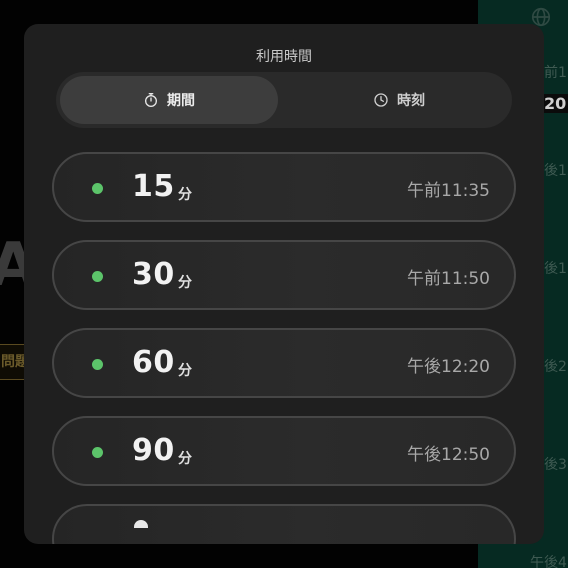 This screenshot has width=568, height=568. What do you see at coordinates (151, 100) in the screenshot?
I see `stopwatch-icon` at bounding box center [151, 100].